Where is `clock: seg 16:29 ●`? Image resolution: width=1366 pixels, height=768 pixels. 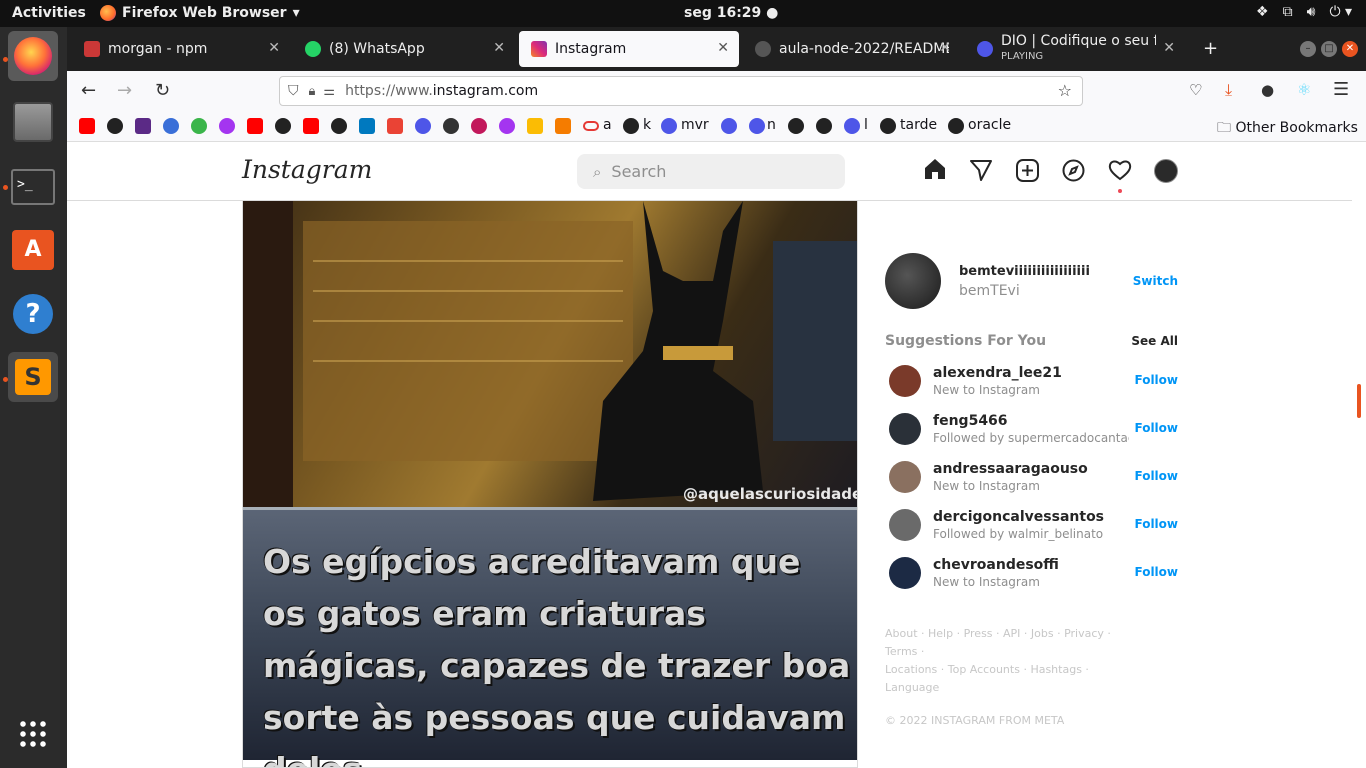
clock: seg 16:29 ● is located at coordinates (731, 13).